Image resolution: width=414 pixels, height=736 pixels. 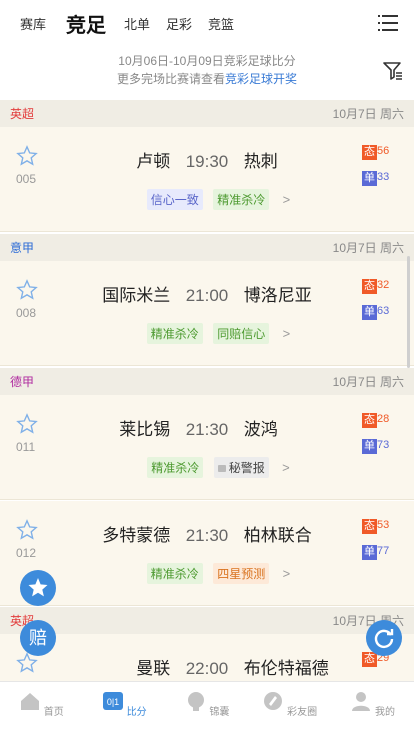 I want to click on league-name: 德甲, so click(x=22, y=382).